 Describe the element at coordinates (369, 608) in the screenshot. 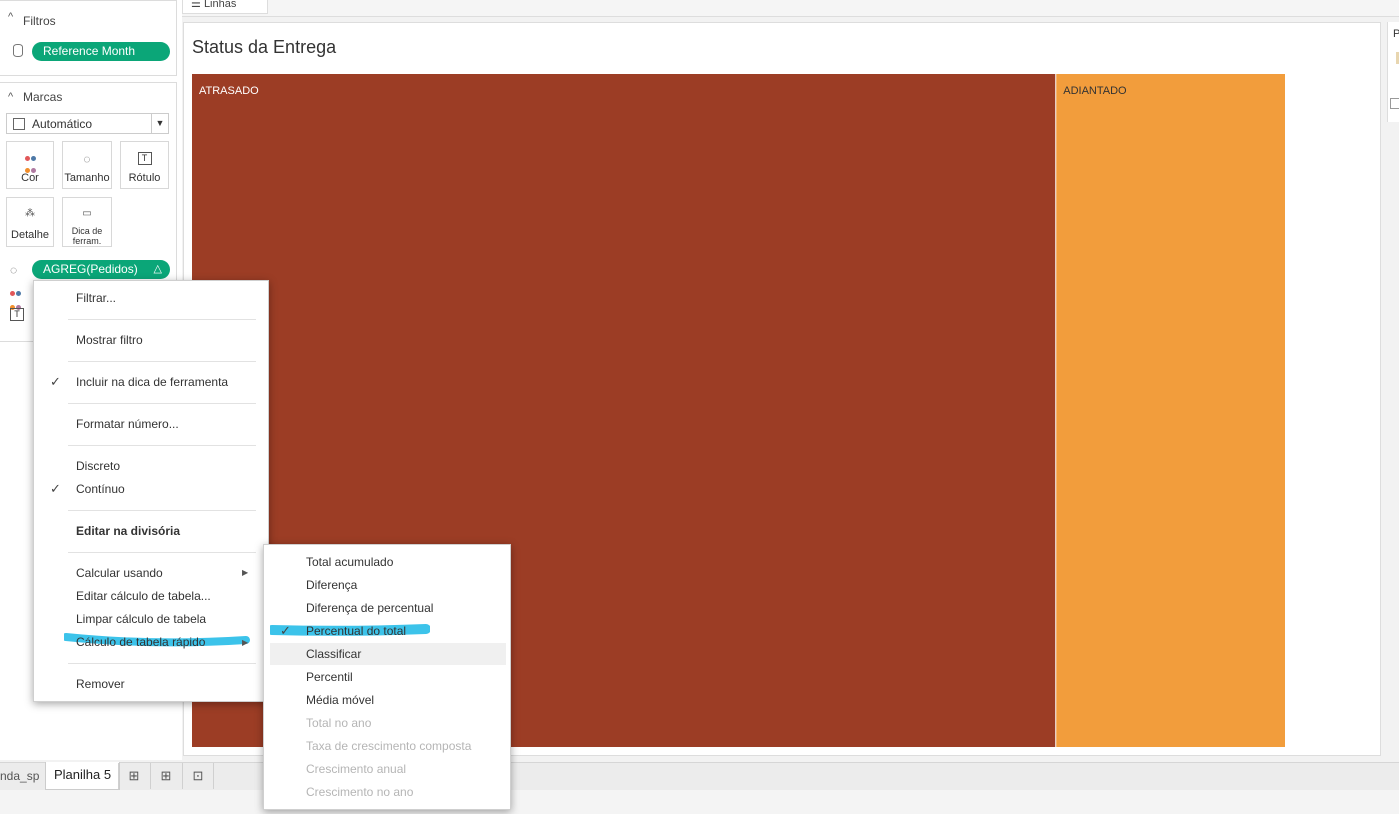

I see `submenu-item-percent-difference: Diferença de percentual` at that location.